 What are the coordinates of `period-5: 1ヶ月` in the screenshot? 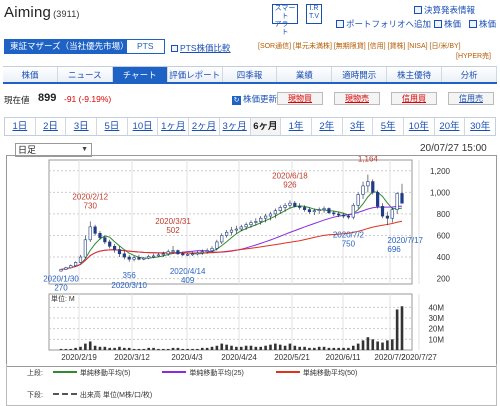 It's located at (174, 126).